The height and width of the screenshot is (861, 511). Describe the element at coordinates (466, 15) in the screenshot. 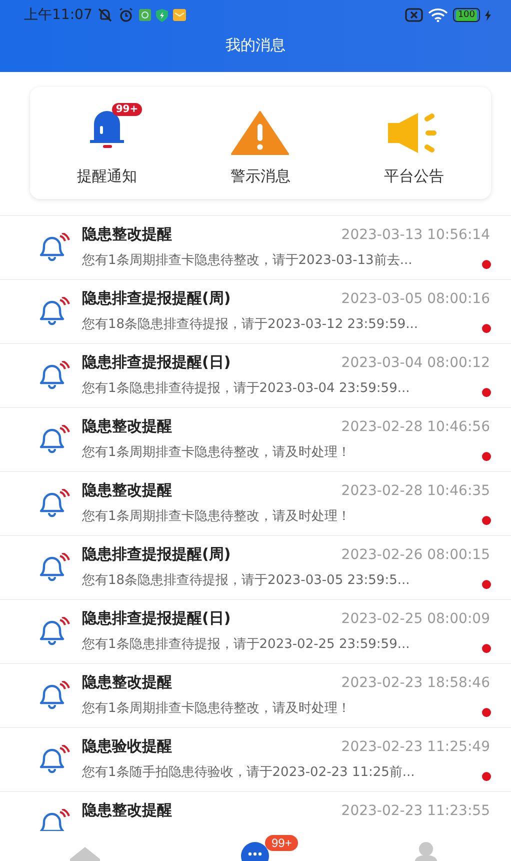

I see `battery-icon: 100` at that location.